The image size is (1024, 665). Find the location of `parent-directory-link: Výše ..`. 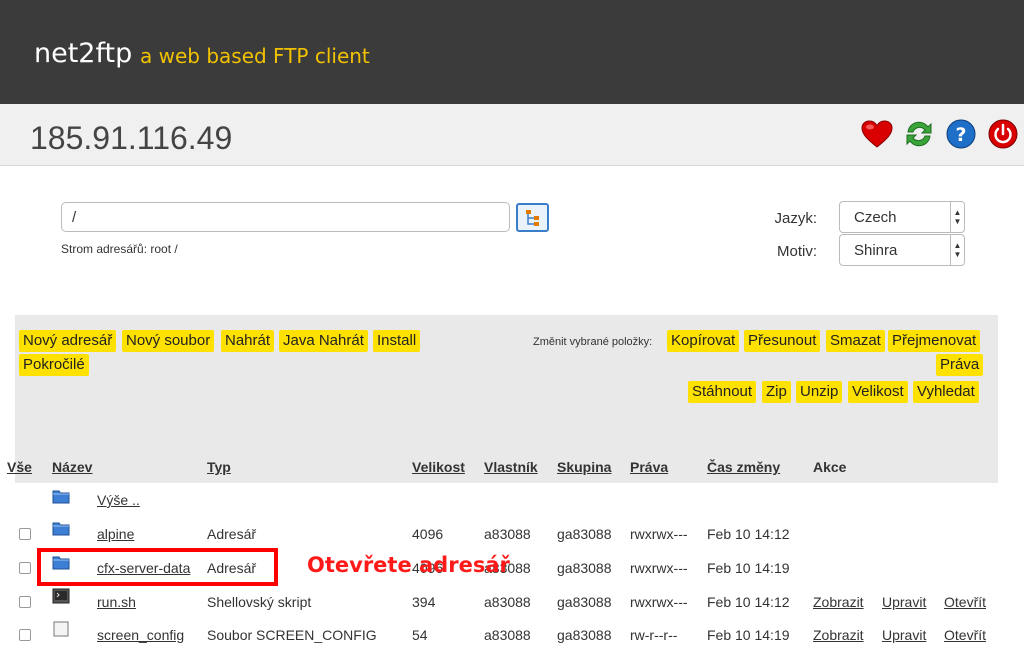

parent-directory-link: Výše .. is located at coordinates (118, 500).